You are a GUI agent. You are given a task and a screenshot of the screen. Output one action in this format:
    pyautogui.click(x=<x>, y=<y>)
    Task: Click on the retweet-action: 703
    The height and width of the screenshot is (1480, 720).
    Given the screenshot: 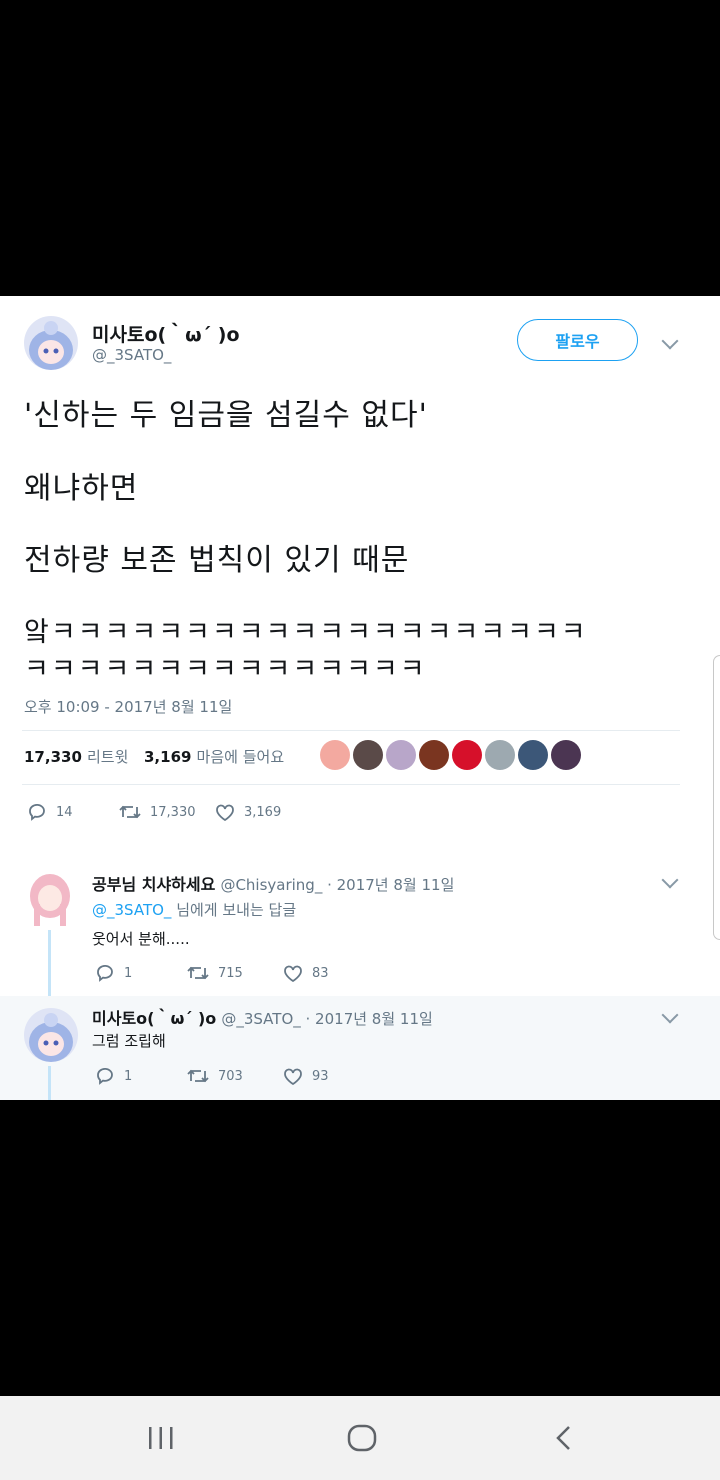 What is the action you would take?
    pyautogui.click(x=214, y=1076)
    